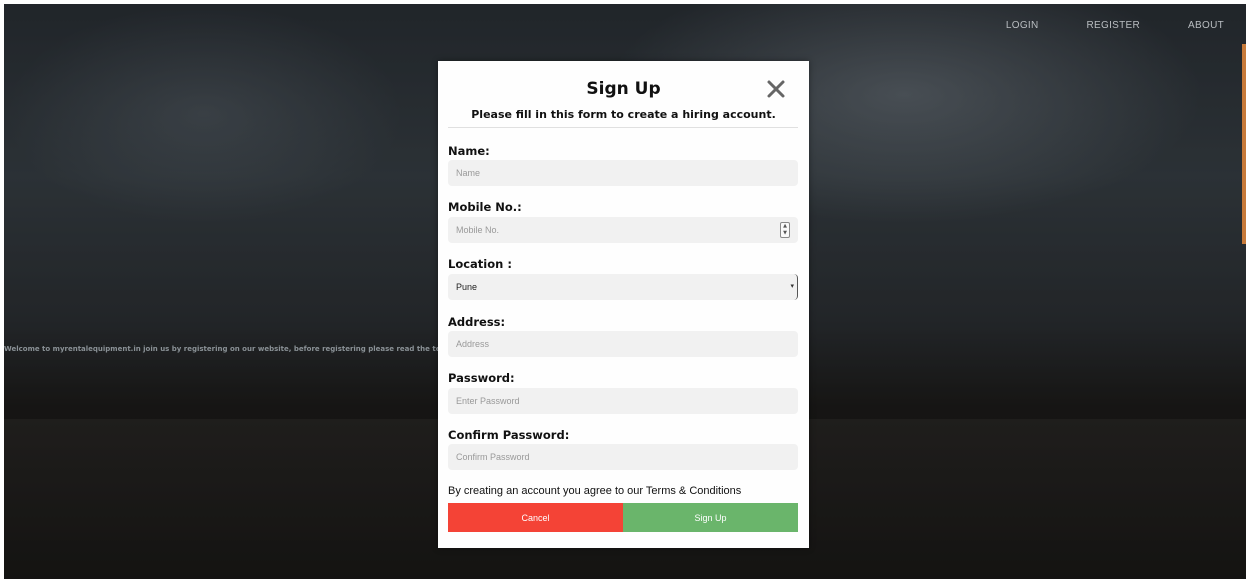  What do you see at coordinates (776, 89) in the screenshot?
I see `close-icon` at bounding box center [776, 89].